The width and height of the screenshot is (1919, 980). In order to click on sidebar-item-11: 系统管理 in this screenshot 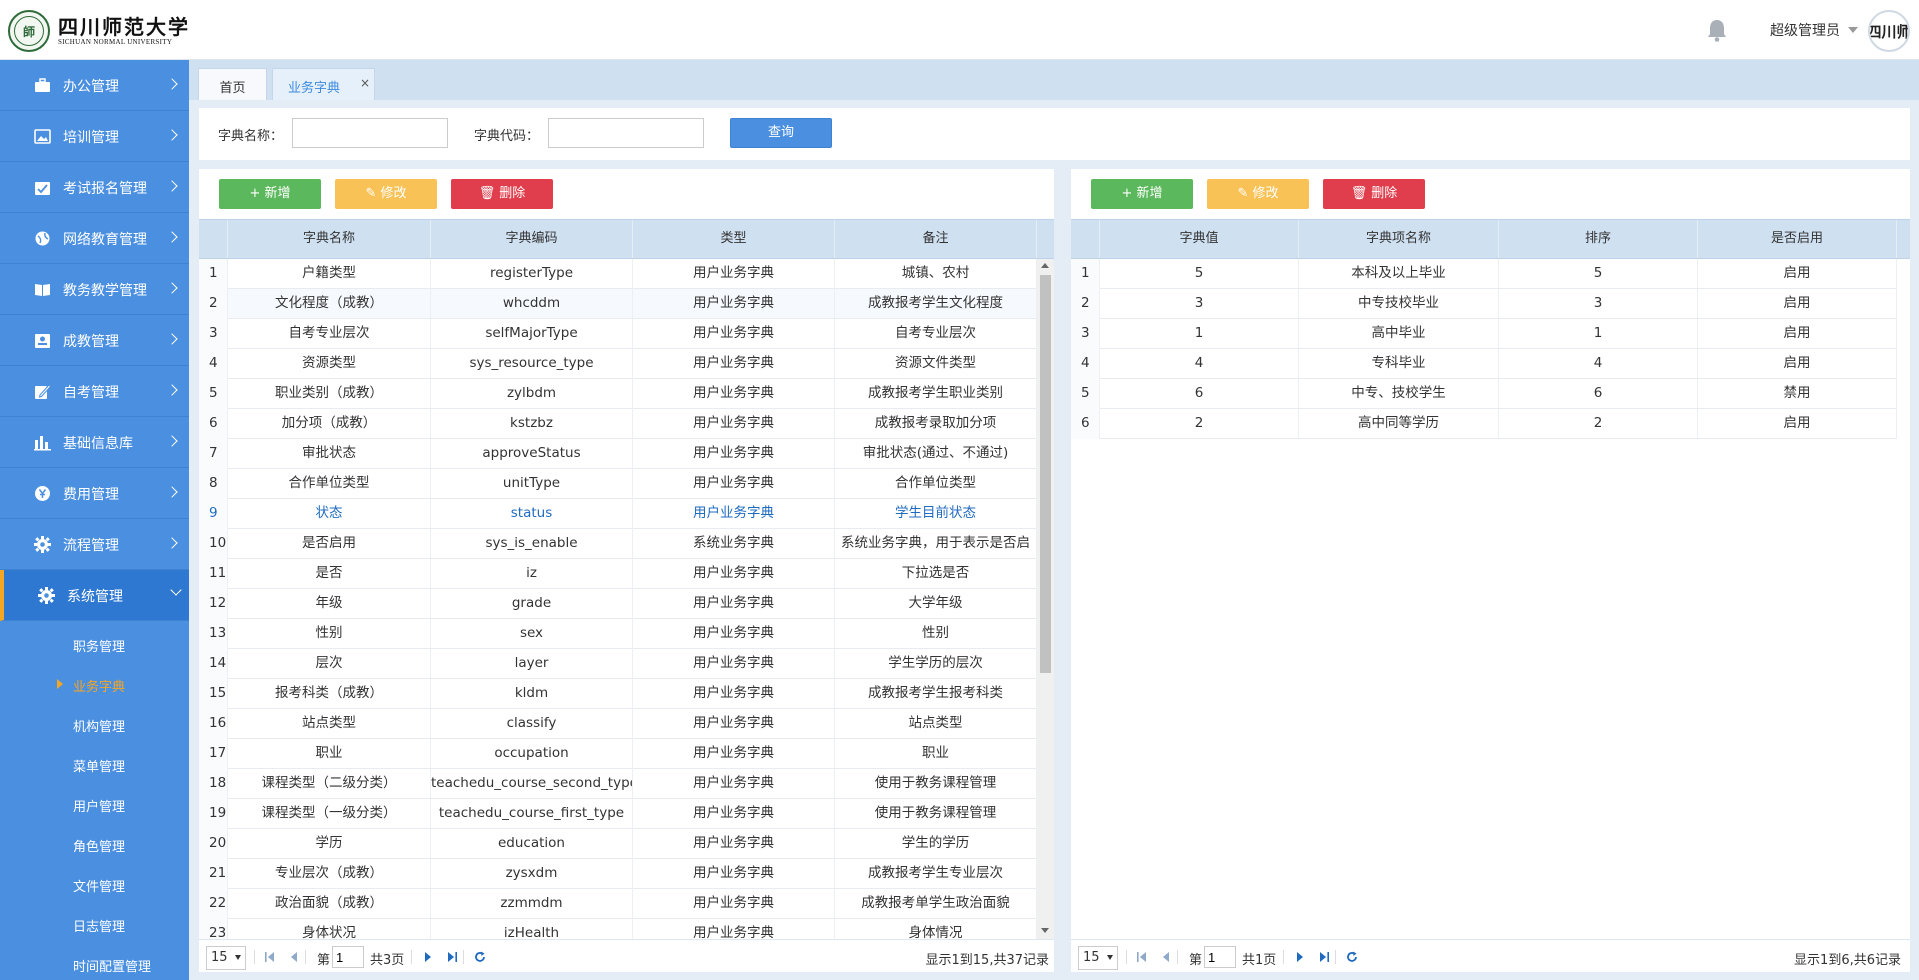, I will do `click(94, 595)`.